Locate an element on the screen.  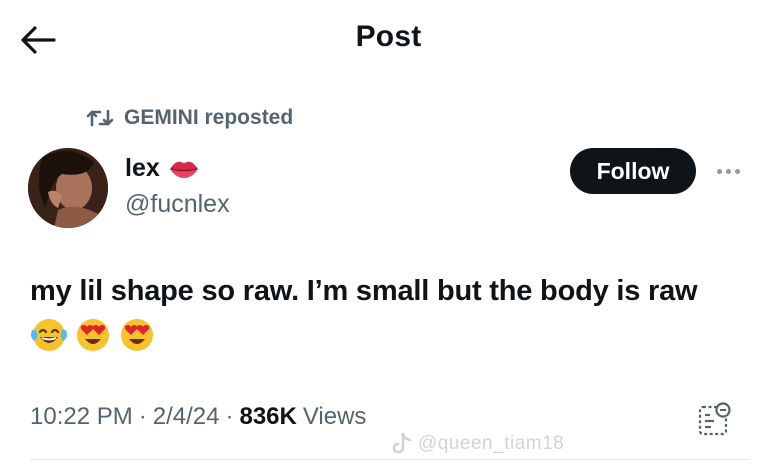
page-title: Post is located at coordinates (388, 36).